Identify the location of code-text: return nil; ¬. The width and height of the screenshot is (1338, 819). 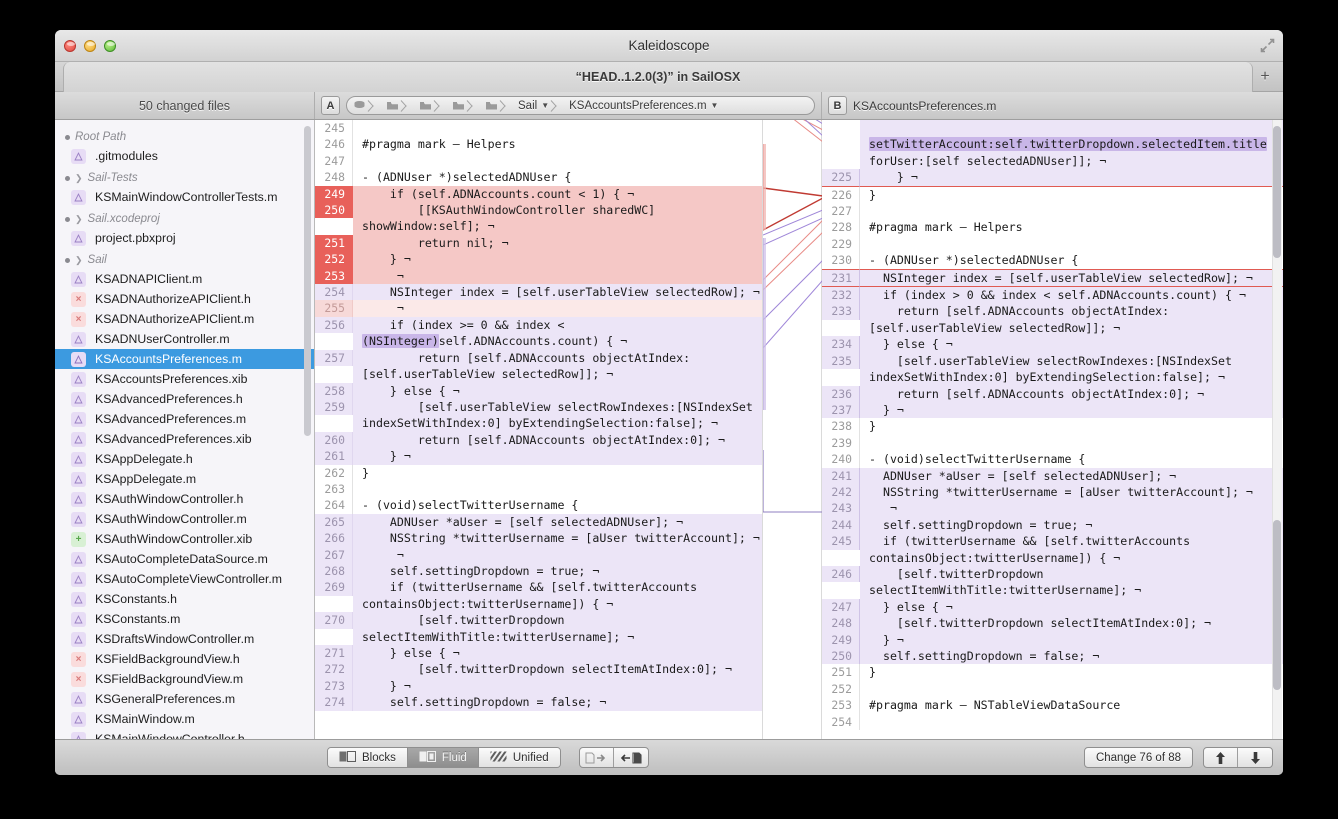
(557, 243).